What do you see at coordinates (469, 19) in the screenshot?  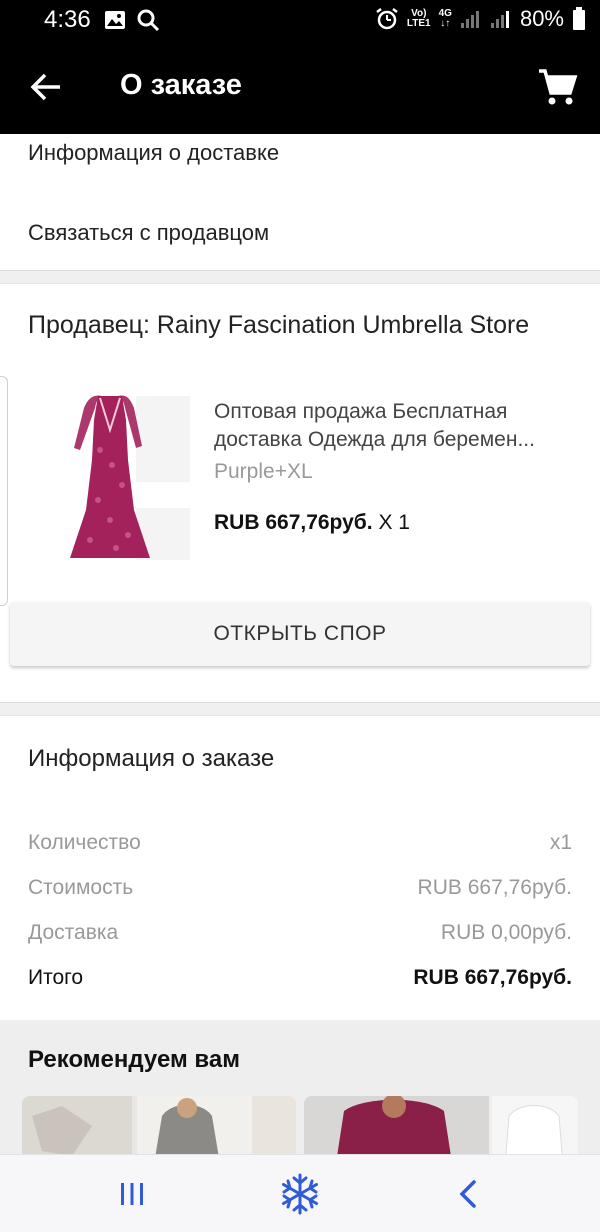 I see `signal-icon` at bounding box center [469, 19].